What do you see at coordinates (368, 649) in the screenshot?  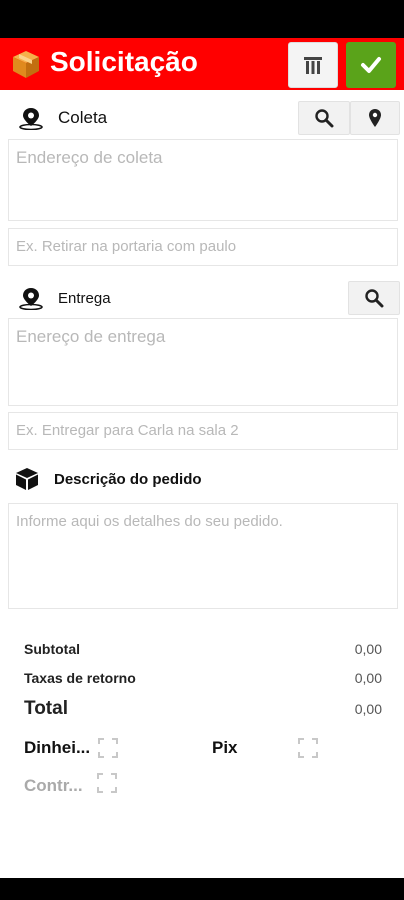 I see `subtotal-value: 0,00` at bounding box center [368, 649].